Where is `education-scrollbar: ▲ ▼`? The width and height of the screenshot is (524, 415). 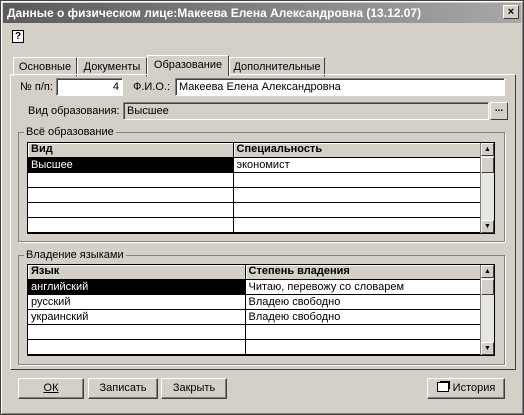 education-scrollbar: ▲ ▼ is located at coordinates (487, 188).